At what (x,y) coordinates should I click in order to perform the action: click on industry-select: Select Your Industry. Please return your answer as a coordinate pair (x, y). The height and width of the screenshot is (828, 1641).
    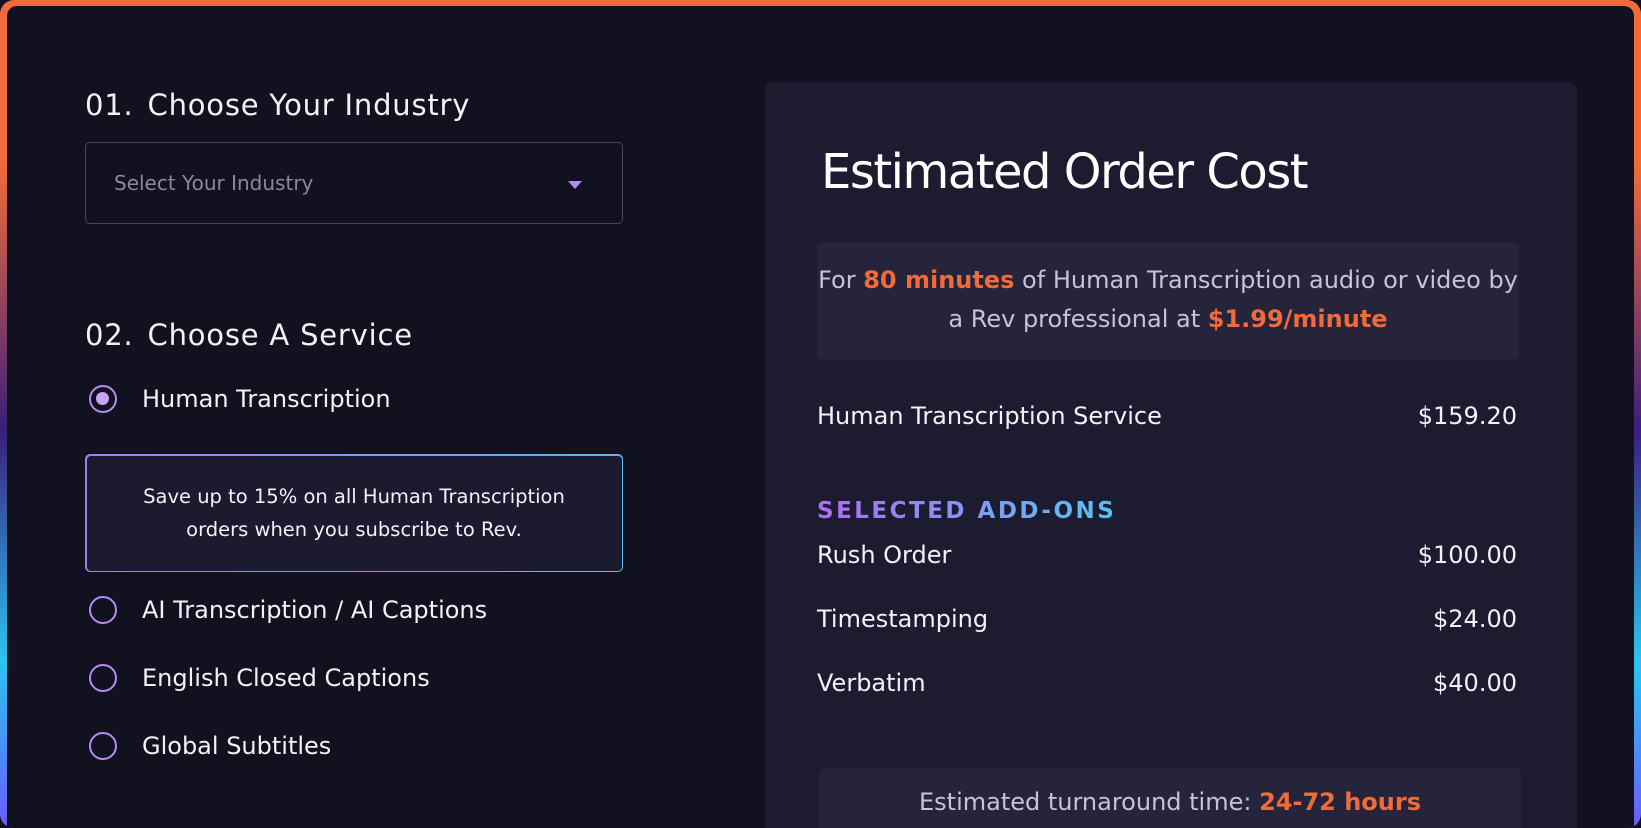
    Looking at the image, I should click on (354, 183).